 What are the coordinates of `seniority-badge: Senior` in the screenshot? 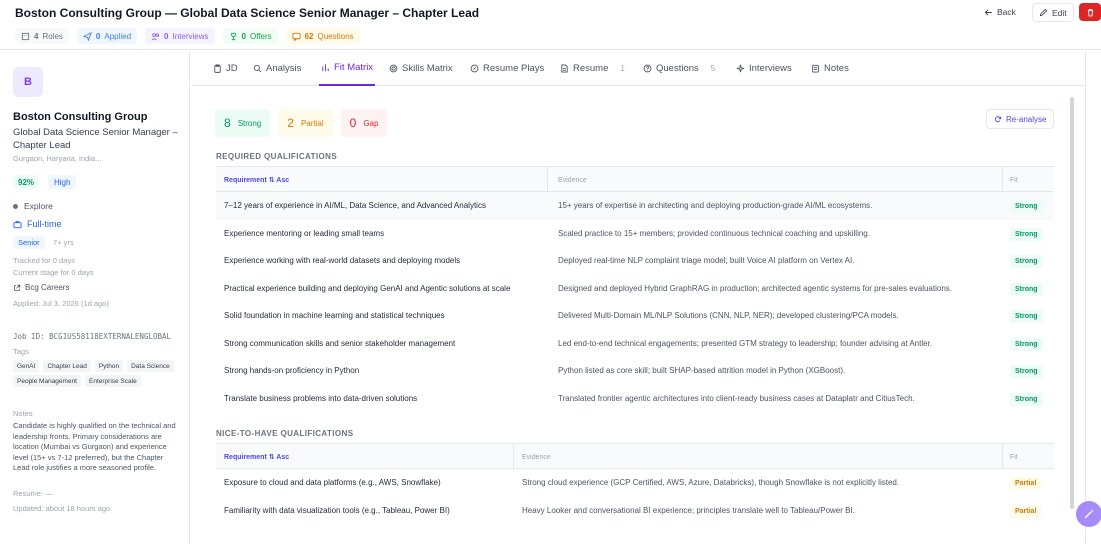 It's located at (29, 242).